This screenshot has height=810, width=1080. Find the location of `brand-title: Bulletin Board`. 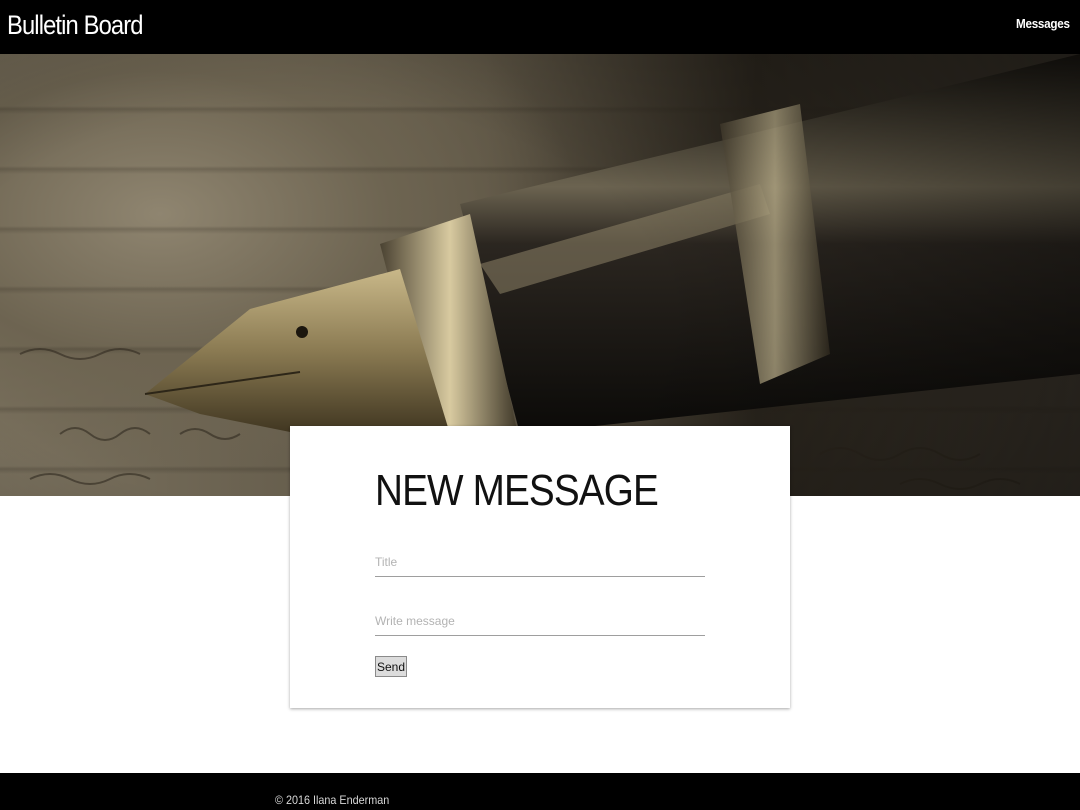

brand-title: Bulletin Board is located at coordinates (75, 25).